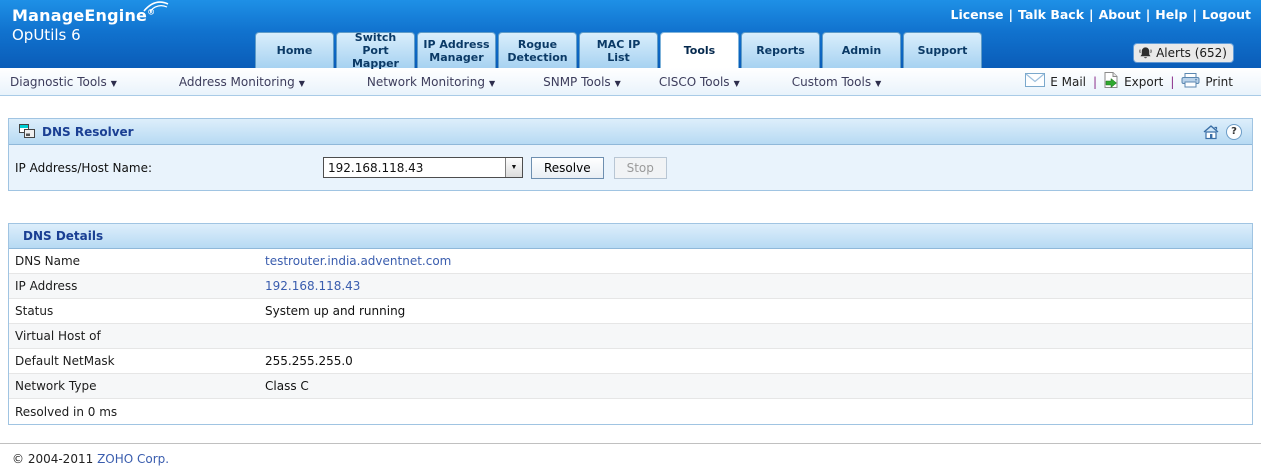 Image resolution: width=1261 pixels, height=471 pixels. I want to click on table-row: Resolved in 0 ms, so click(630, 411).